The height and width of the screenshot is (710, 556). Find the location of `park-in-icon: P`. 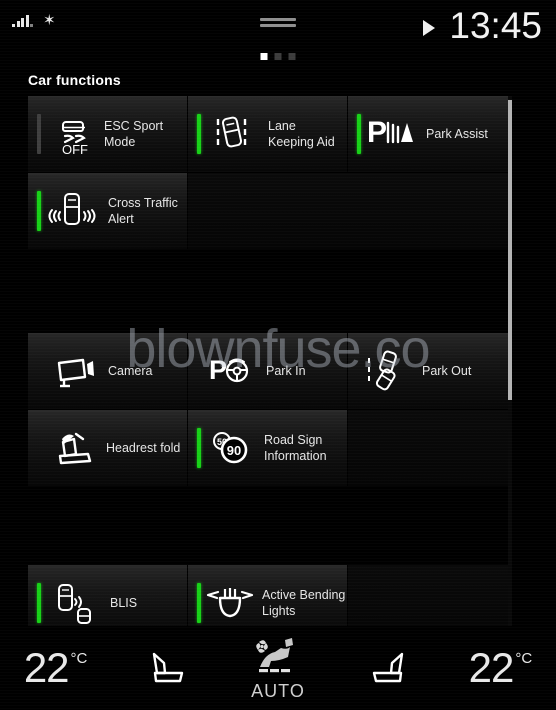

park-in-icon: P is located at coordinates (232, 371).